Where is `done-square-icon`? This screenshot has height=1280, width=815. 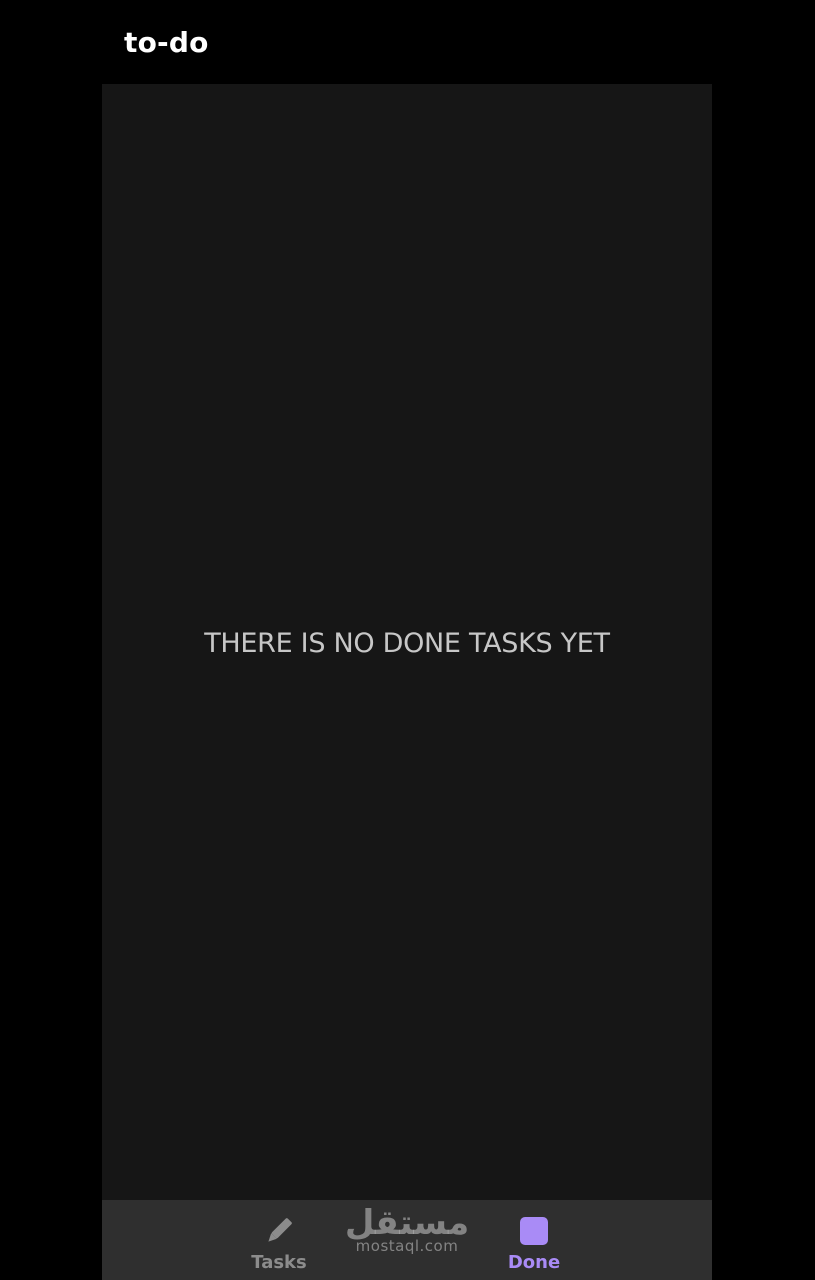
done-square-icon is located at coordinates (534, 1231).